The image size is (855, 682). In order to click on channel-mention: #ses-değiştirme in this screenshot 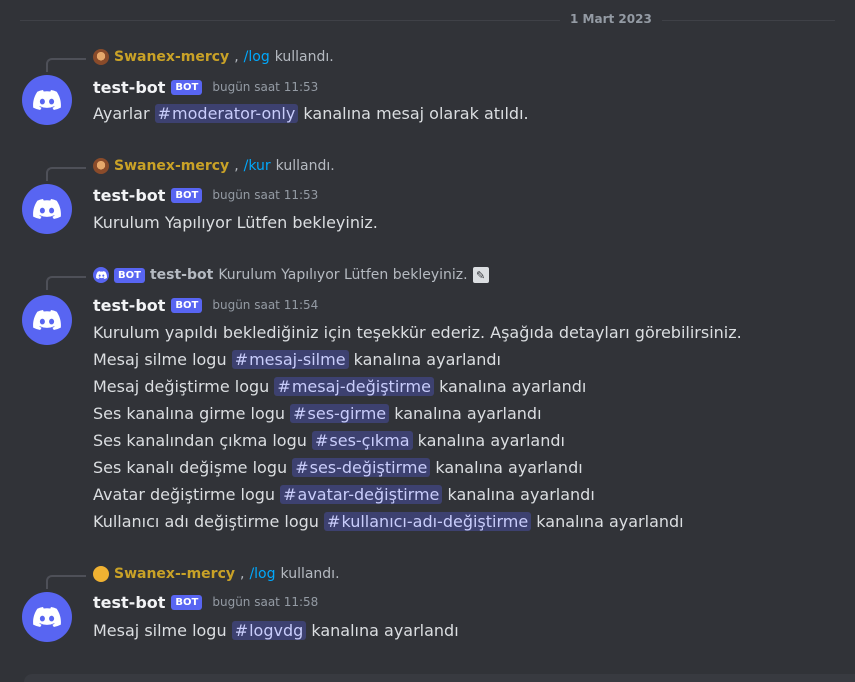, I will do `click(361, 467)`.